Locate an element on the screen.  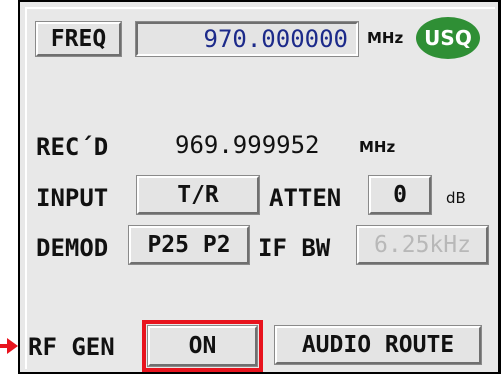
pointer-arrow-icon is located at coordinates (9, 346).